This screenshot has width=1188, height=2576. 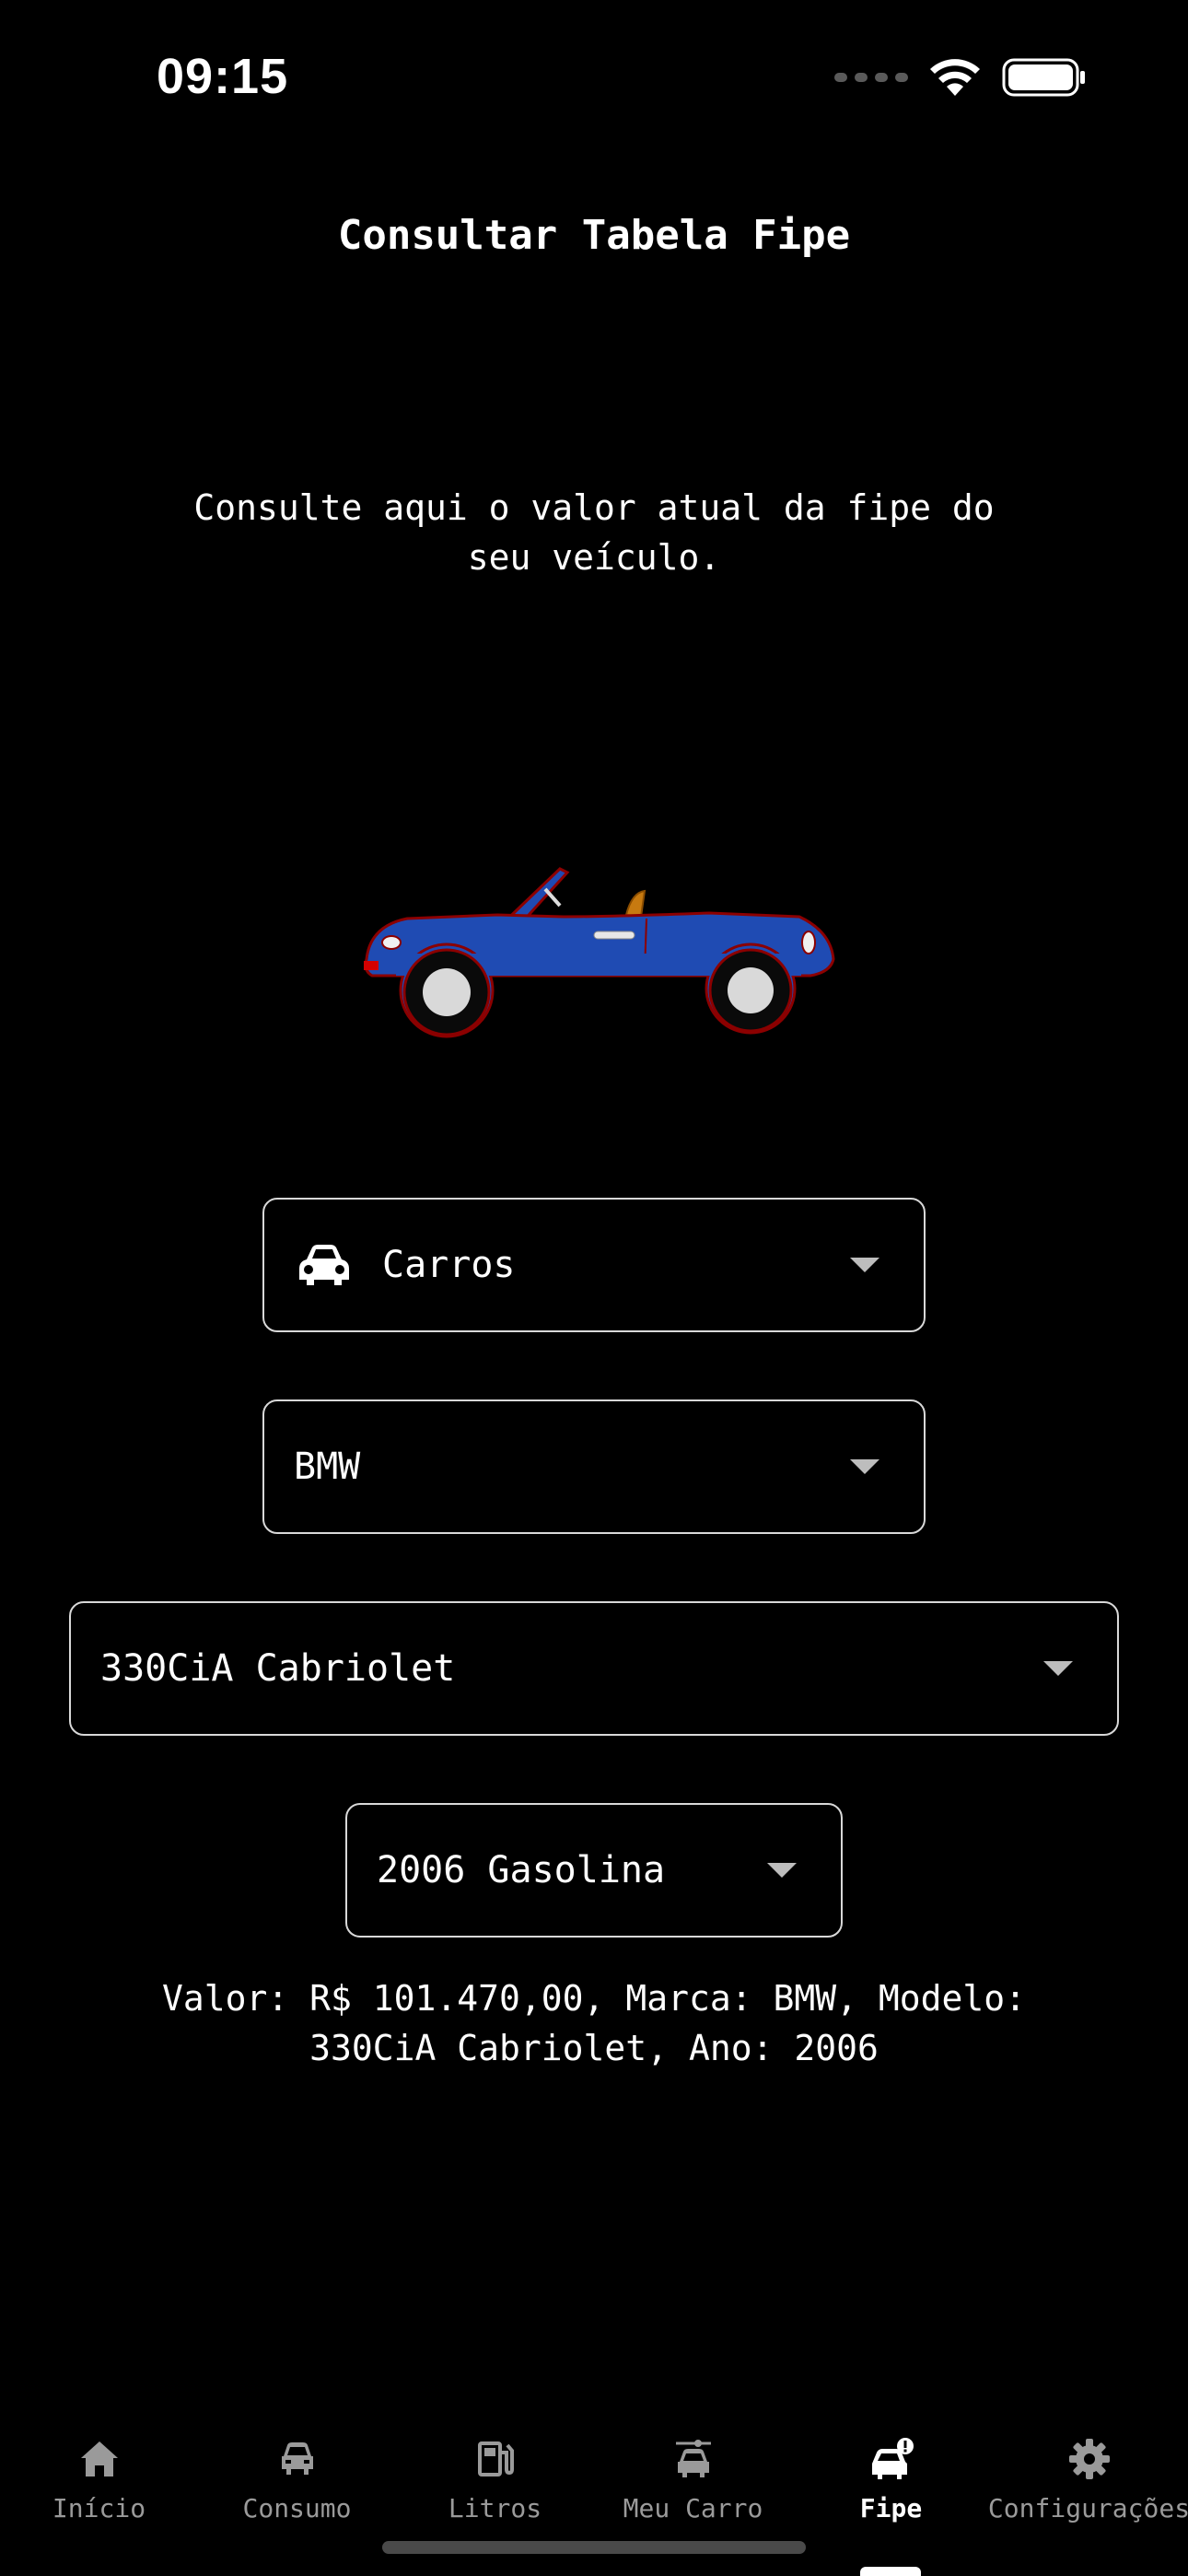 I want to click on car-alert-icon, so click(x=892, y=2458).